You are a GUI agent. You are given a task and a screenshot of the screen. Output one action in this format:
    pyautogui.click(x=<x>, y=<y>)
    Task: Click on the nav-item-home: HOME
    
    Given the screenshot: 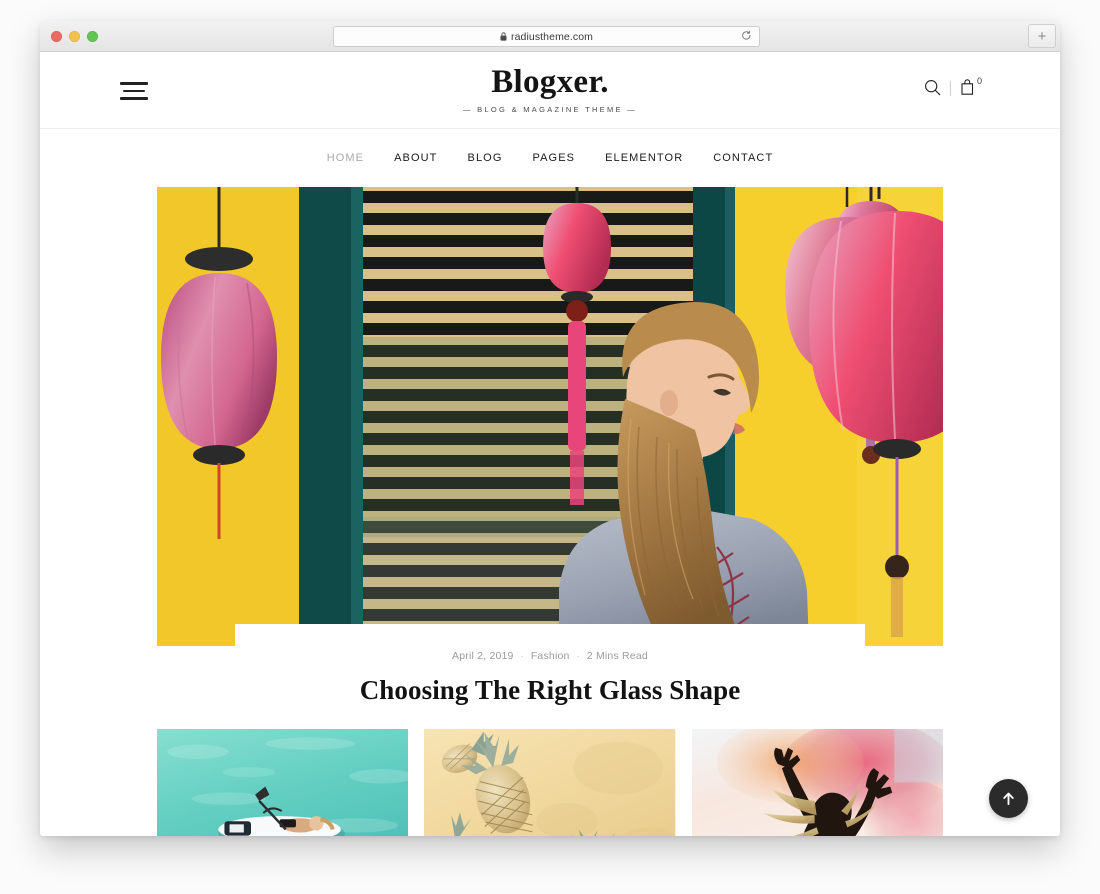 What is the action you would take?
    pyautogui.click(x=345, y=158)
    